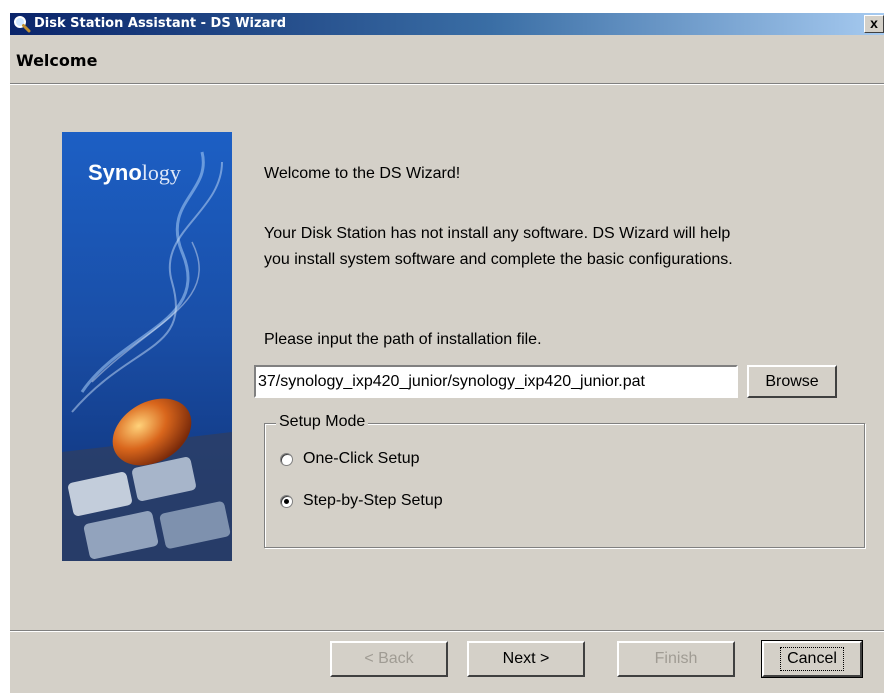  I want to click on radio-step-by-step-setup: Step-by-Step Setup, so click(361, 501).